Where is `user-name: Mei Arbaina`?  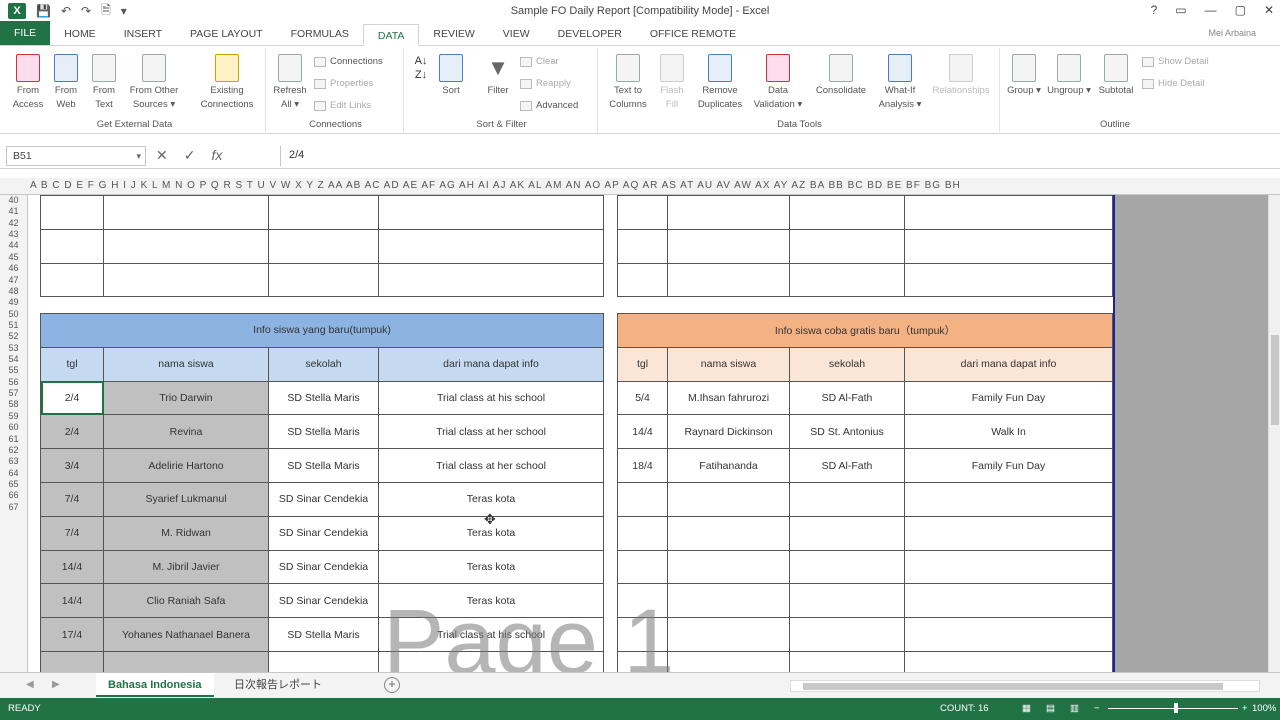
user-name: Mei Arbaina is located at coordinates (1232, 33).